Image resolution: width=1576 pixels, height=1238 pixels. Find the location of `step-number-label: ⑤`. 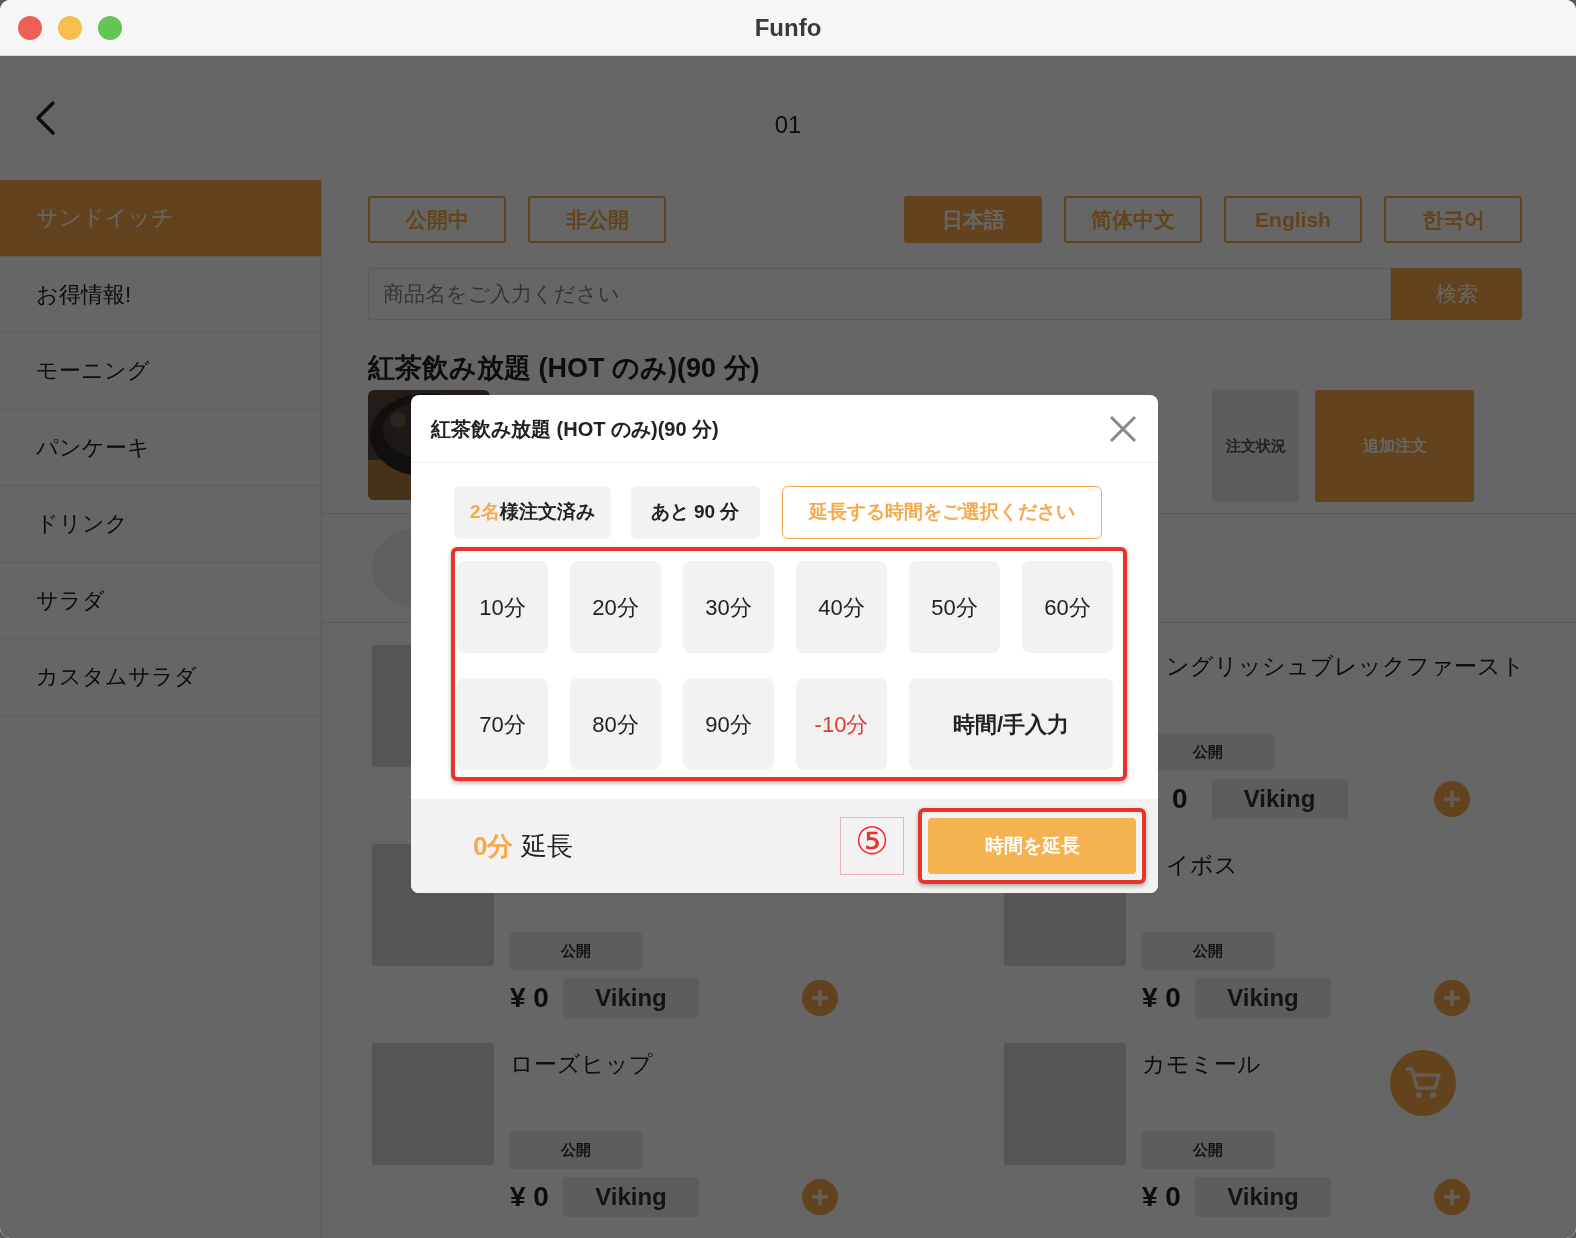

step-number-label: ⑤ is located at coordinates (872, 846).